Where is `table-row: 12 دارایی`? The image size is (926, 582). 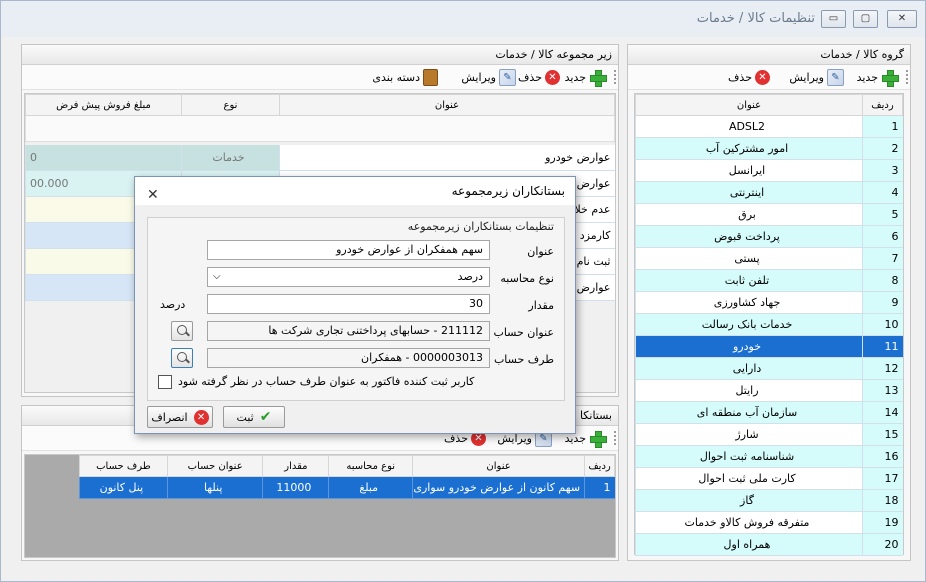 table-row: 12 دارایی is located at coordinates (769, 368).